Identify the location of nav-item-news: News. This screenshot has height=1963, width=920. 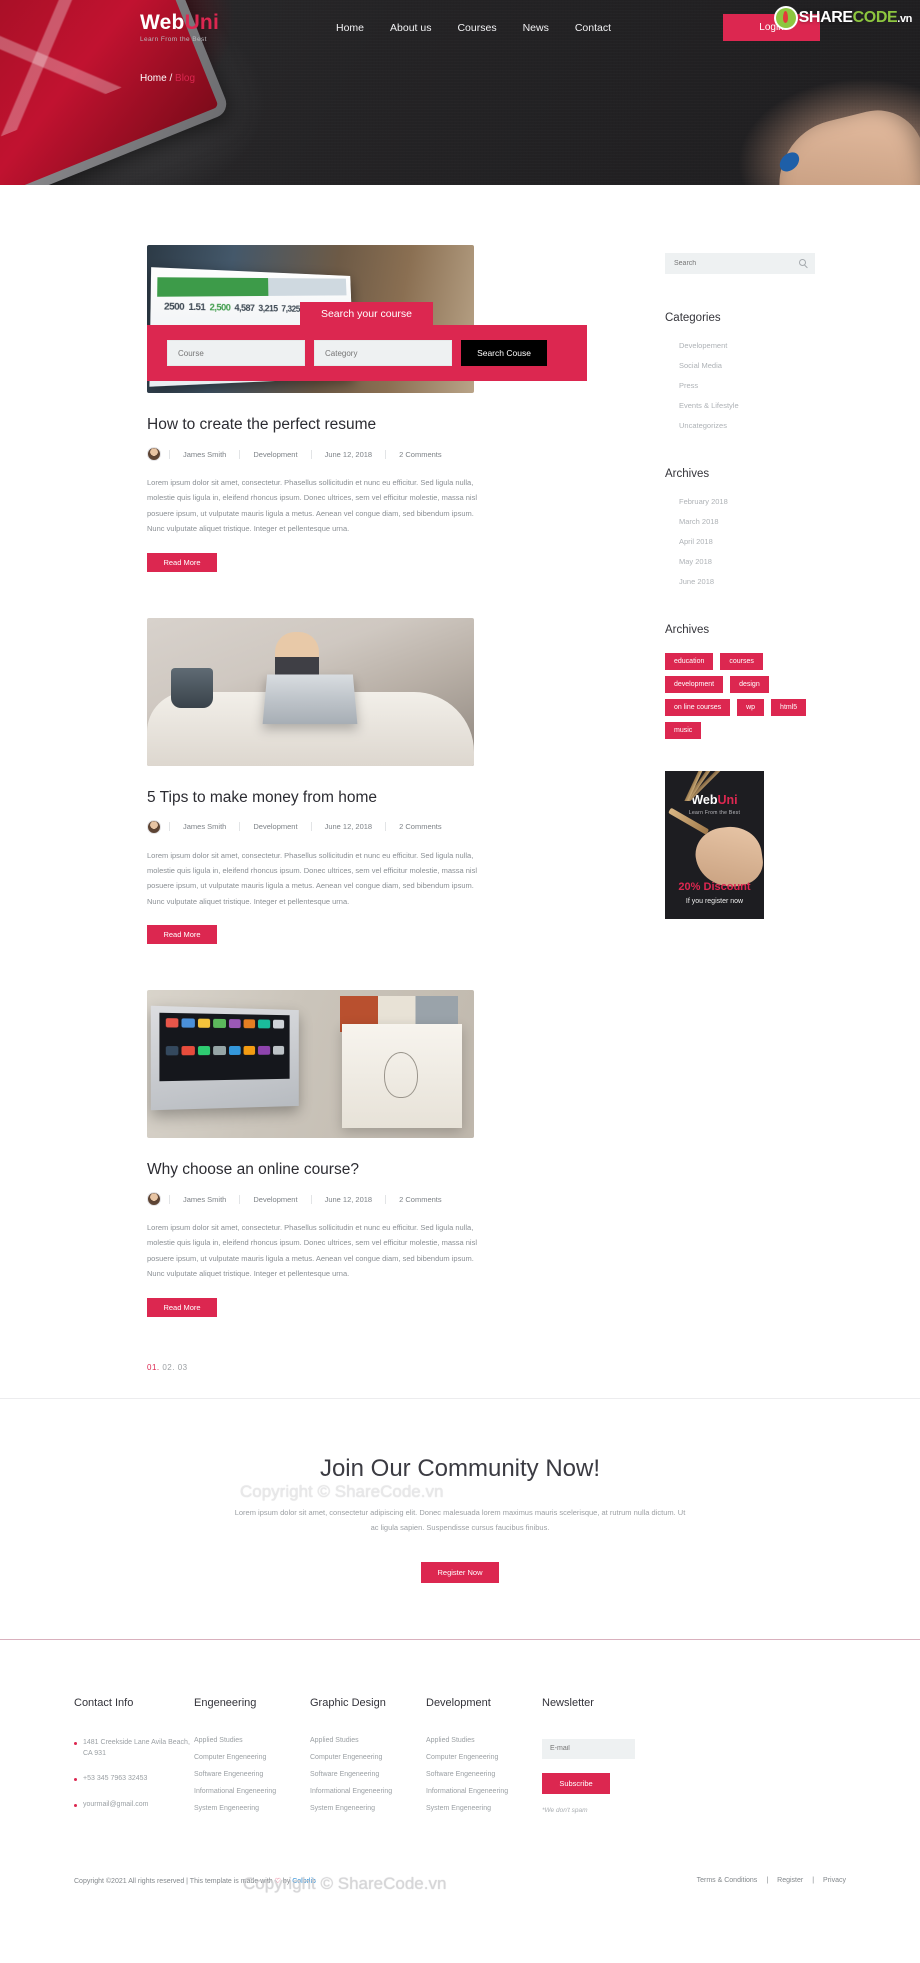
(536, 28).